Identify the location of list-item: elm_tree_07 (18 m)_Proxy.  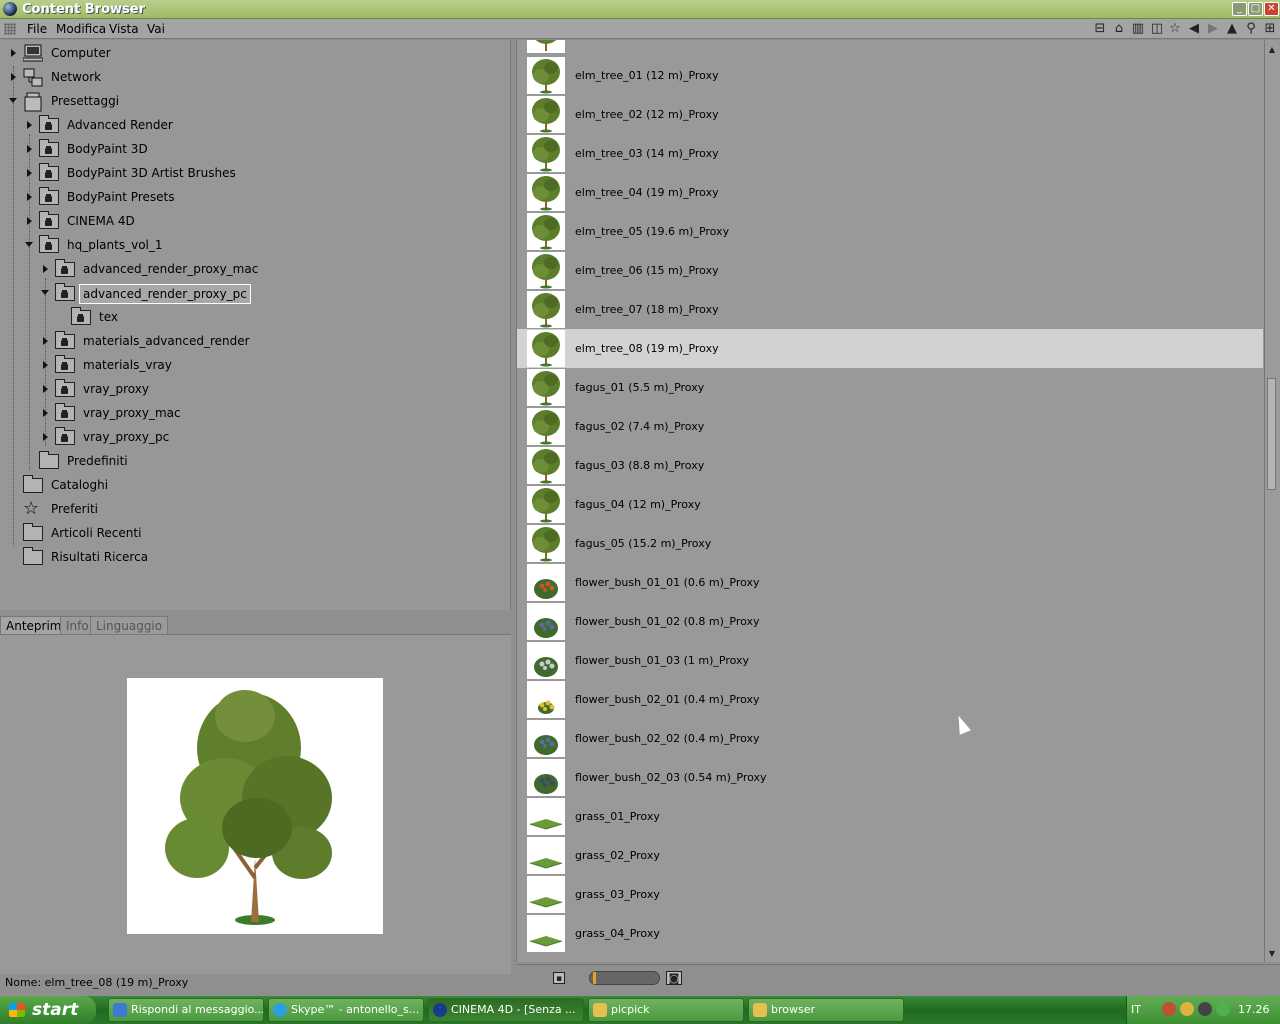
(890, 309).